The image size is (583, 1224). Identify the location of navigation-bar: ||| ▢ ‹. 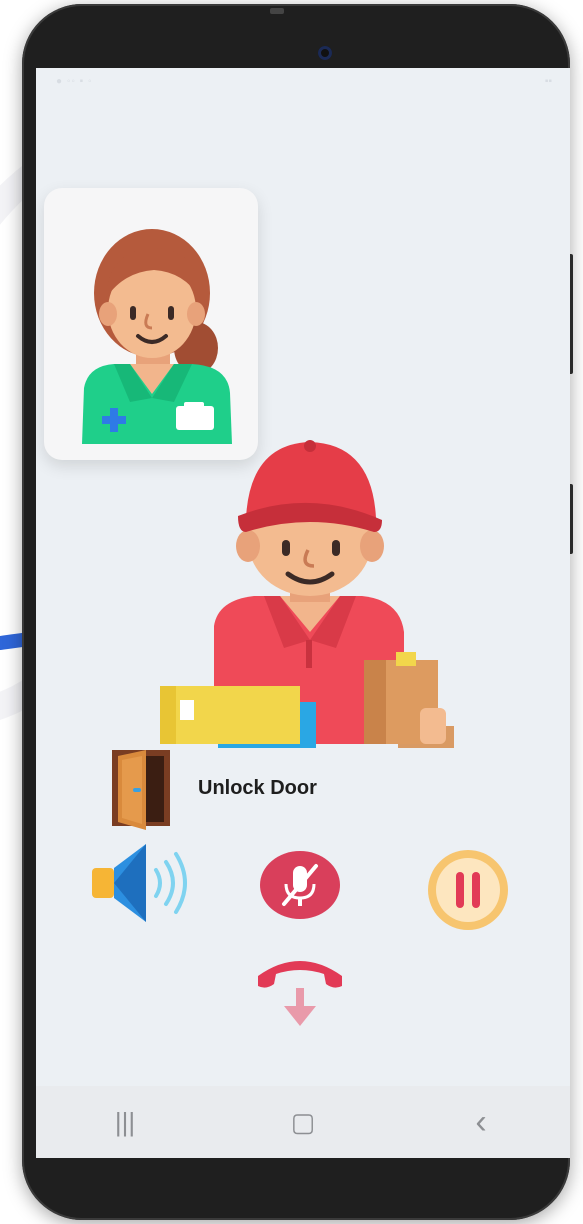
(303, 1122).